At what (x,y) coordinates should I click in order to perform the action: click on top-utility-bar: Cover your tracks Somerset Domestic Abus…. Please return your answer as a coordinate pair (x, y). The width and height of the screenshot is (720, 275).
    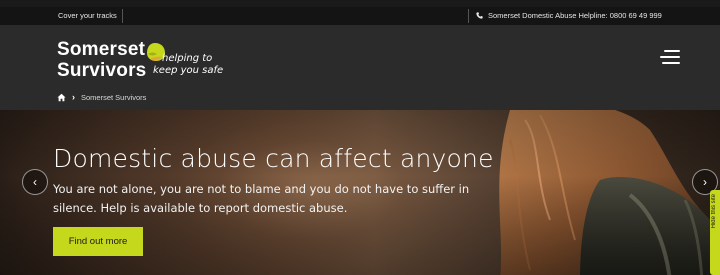
    Looking at the image, I should click on (360, 16).